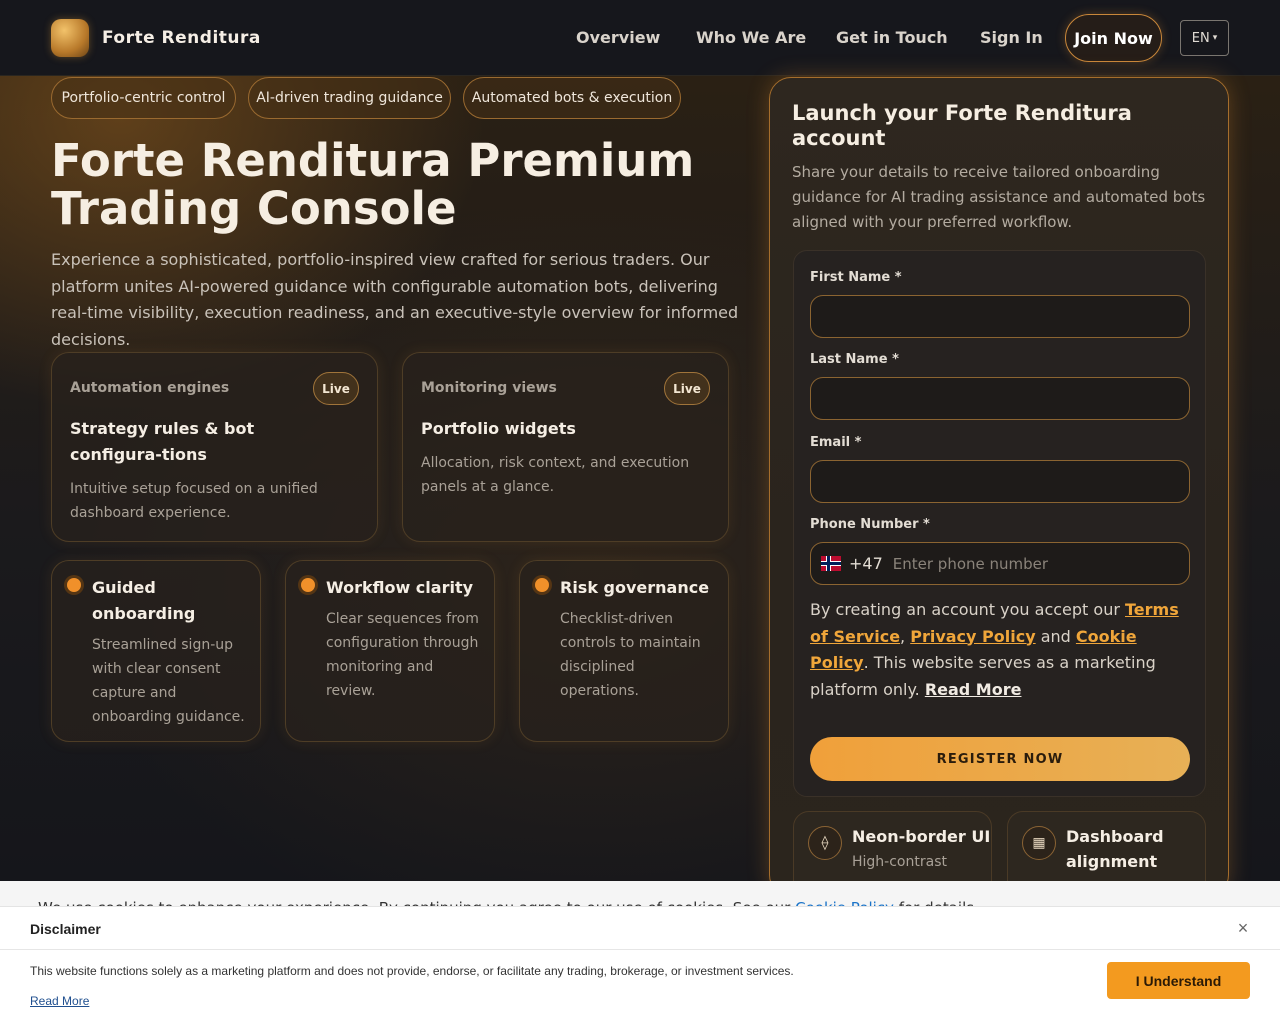 Image resolution: width=1280 pixels, height=1024 pixels. Describe the element at coordinates (892, 37) in the screenshot. I see `nav-get-in-touch: Get in Touch` at that location.